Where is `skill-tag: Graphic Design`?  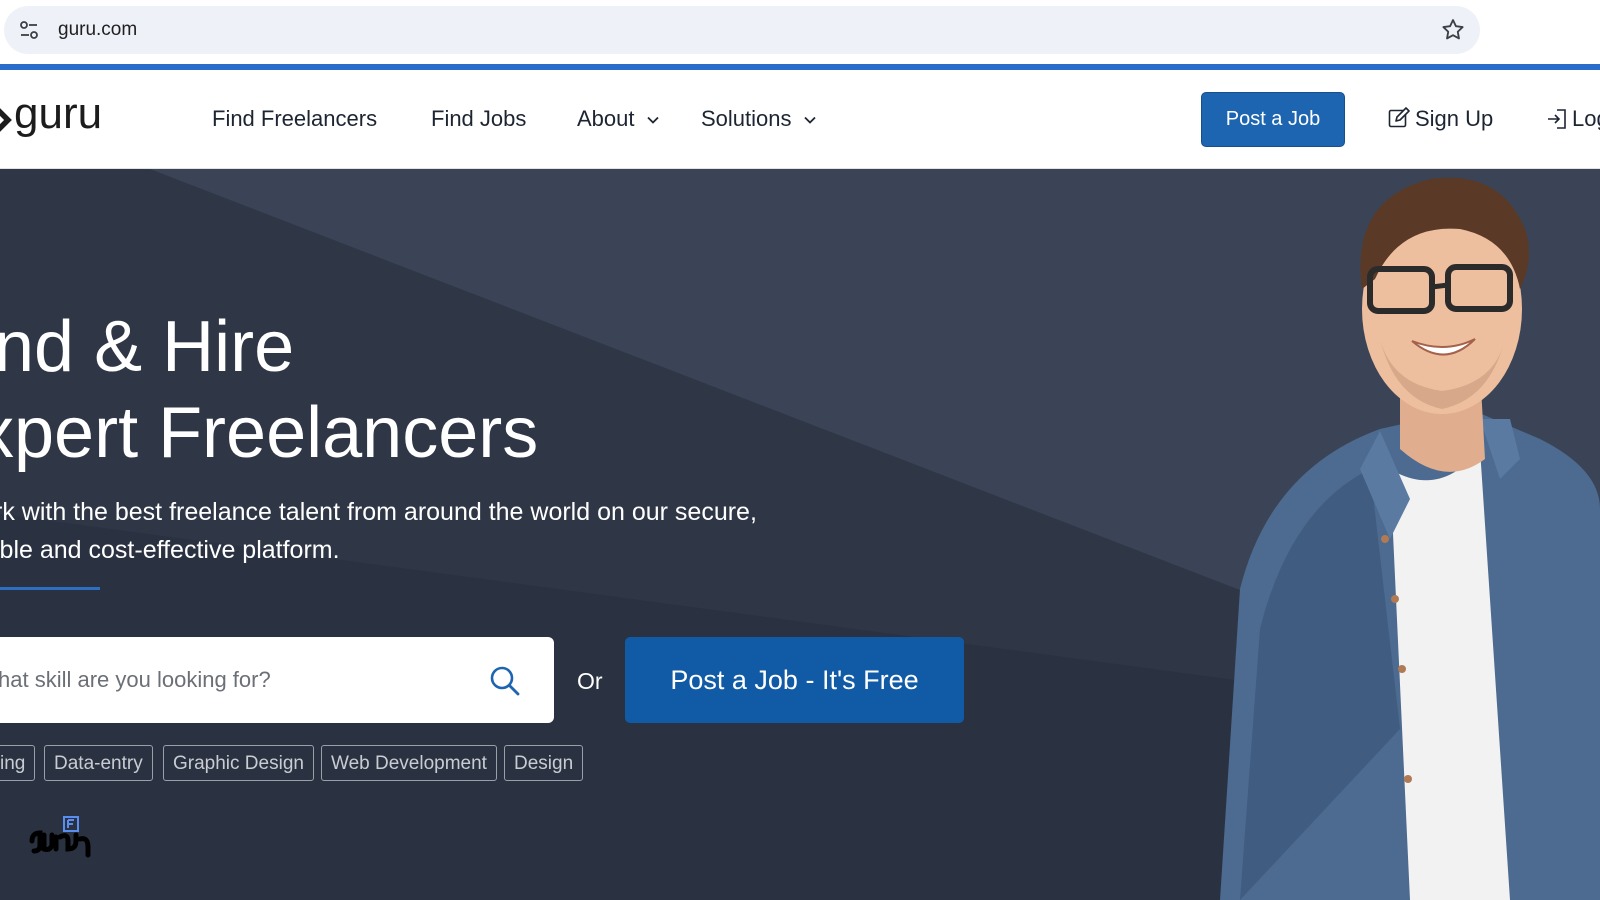 skill-tag: Graphic Design is located at coordinates (238, 763).